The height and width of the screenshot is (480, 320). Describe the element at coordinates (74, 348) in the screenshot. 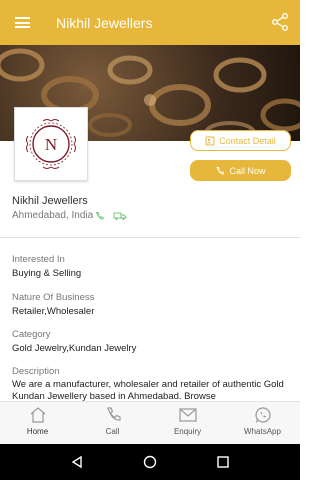

I see `category-value: Gold Jewelry,Kundan Jewelry` at that location.